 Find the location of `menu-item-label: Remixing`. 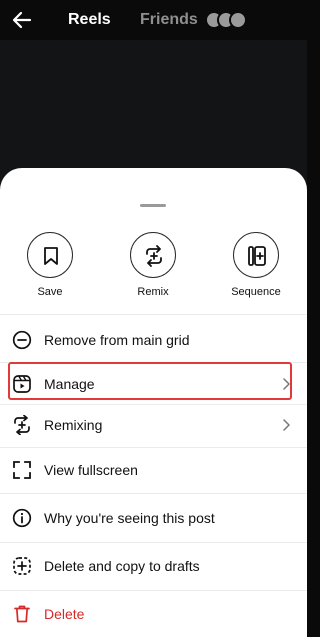

menu-item-label: Remixing is located at coordinates (73, 425).